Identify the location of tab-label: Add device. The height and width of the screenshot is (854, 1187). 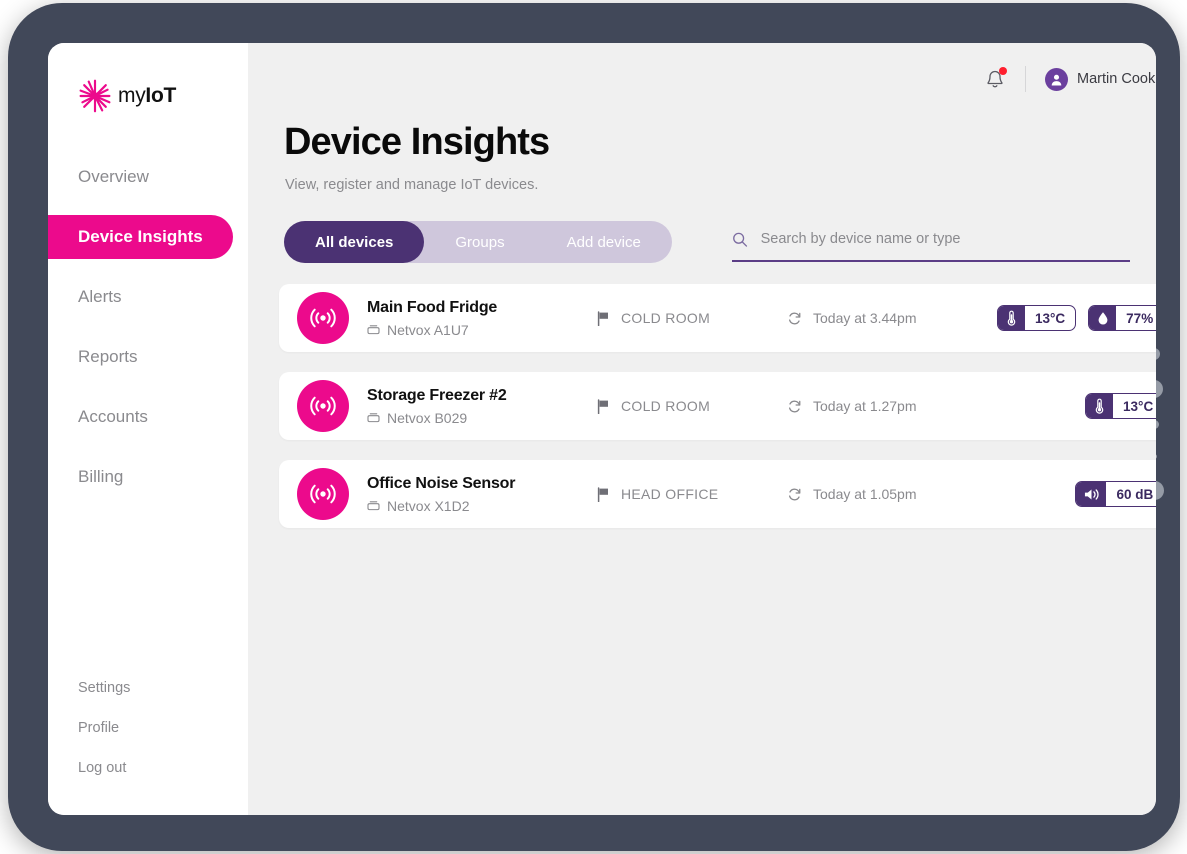
(603, 242).